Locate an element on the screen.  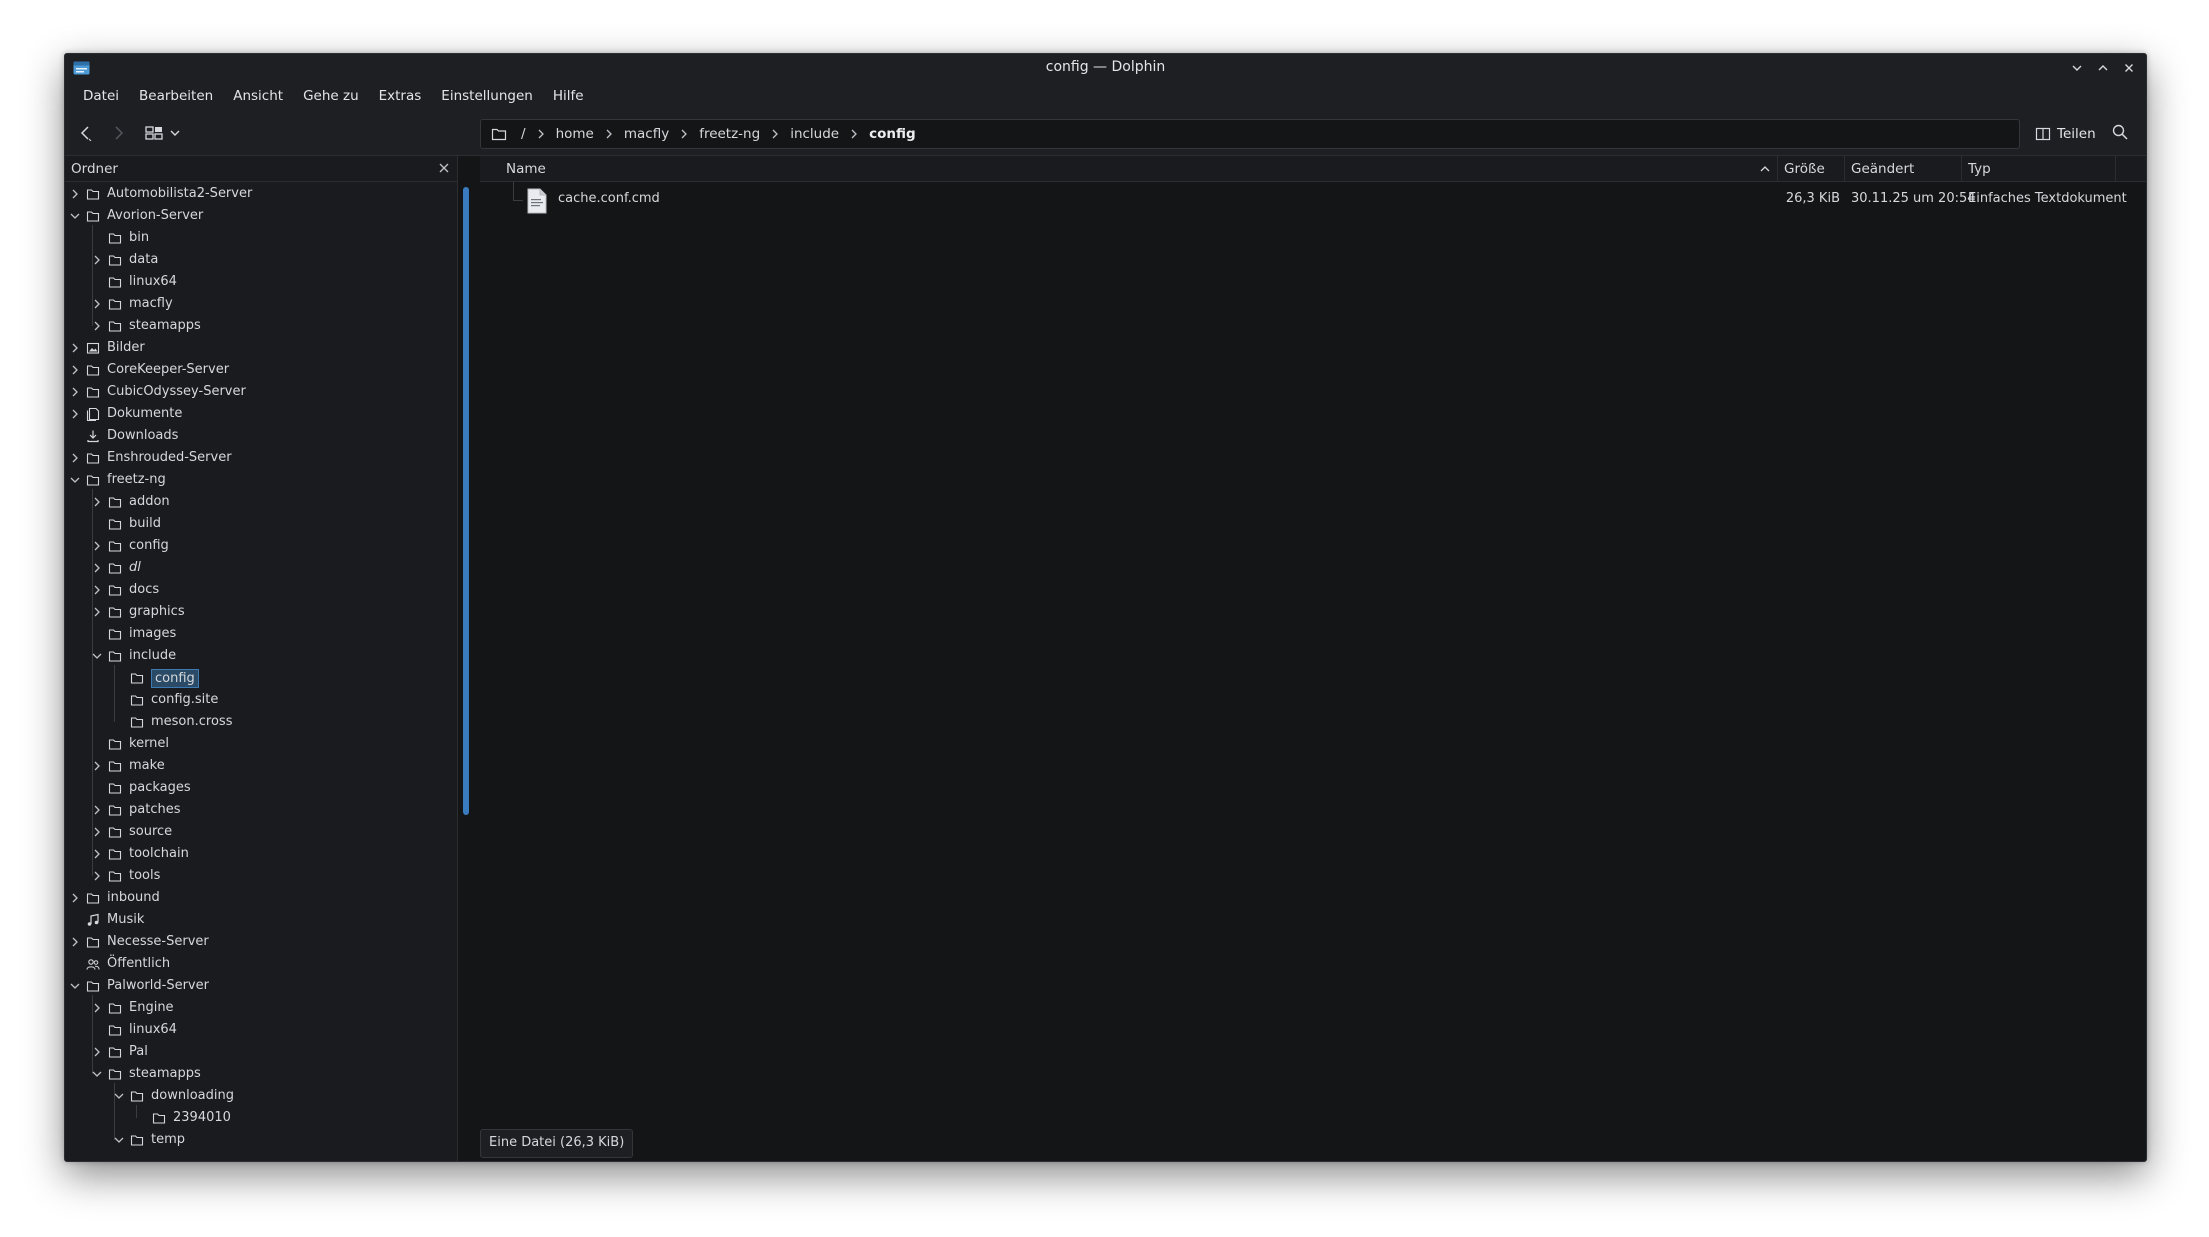
tree-item: dl is located at coordinates (255, 568).